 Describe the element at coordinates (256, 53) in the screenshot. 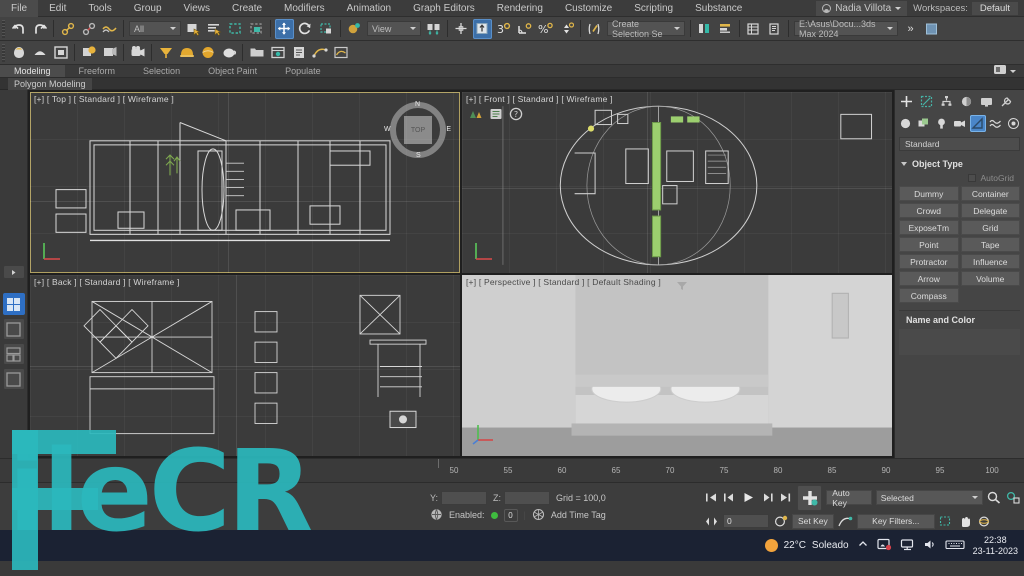

I see `project-folder-icon` at that location.